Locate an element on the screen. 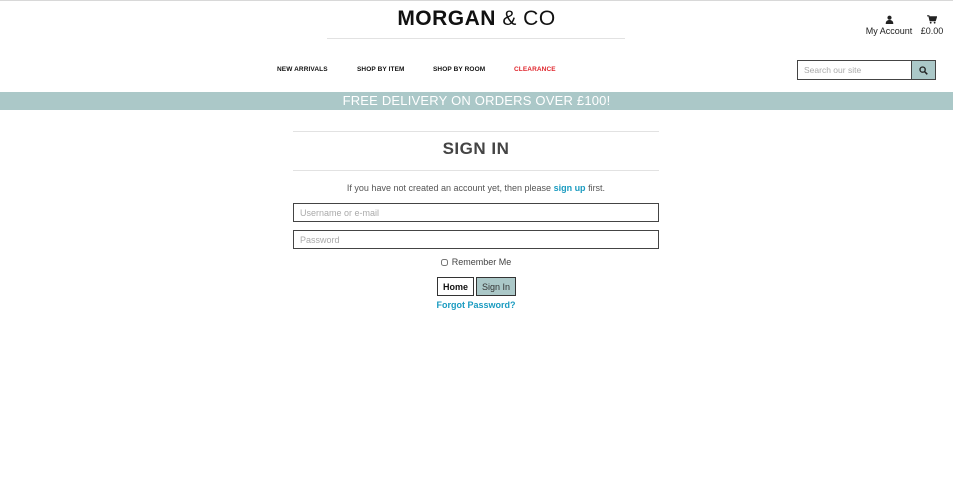 This screenshot has height=487, width=953. page-title: SIGN IN is located at coordinates (476, 148).